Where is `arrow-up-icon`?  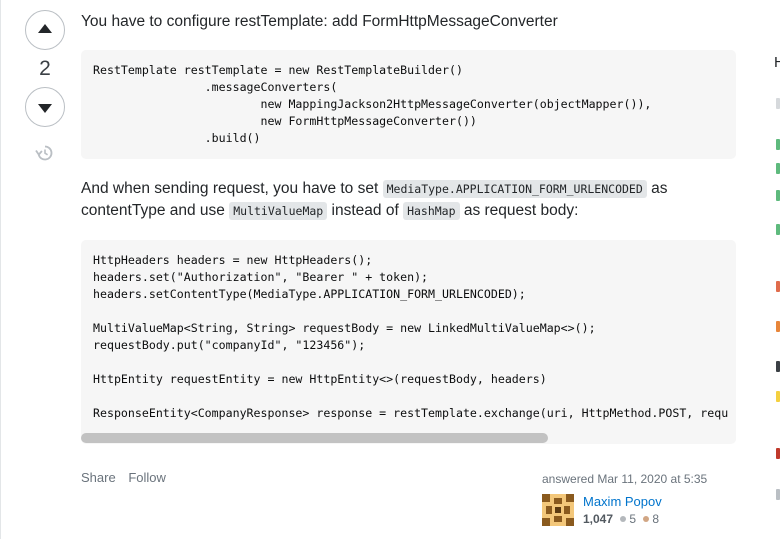
arrow-up-icon is located at coordinates (45, 28).